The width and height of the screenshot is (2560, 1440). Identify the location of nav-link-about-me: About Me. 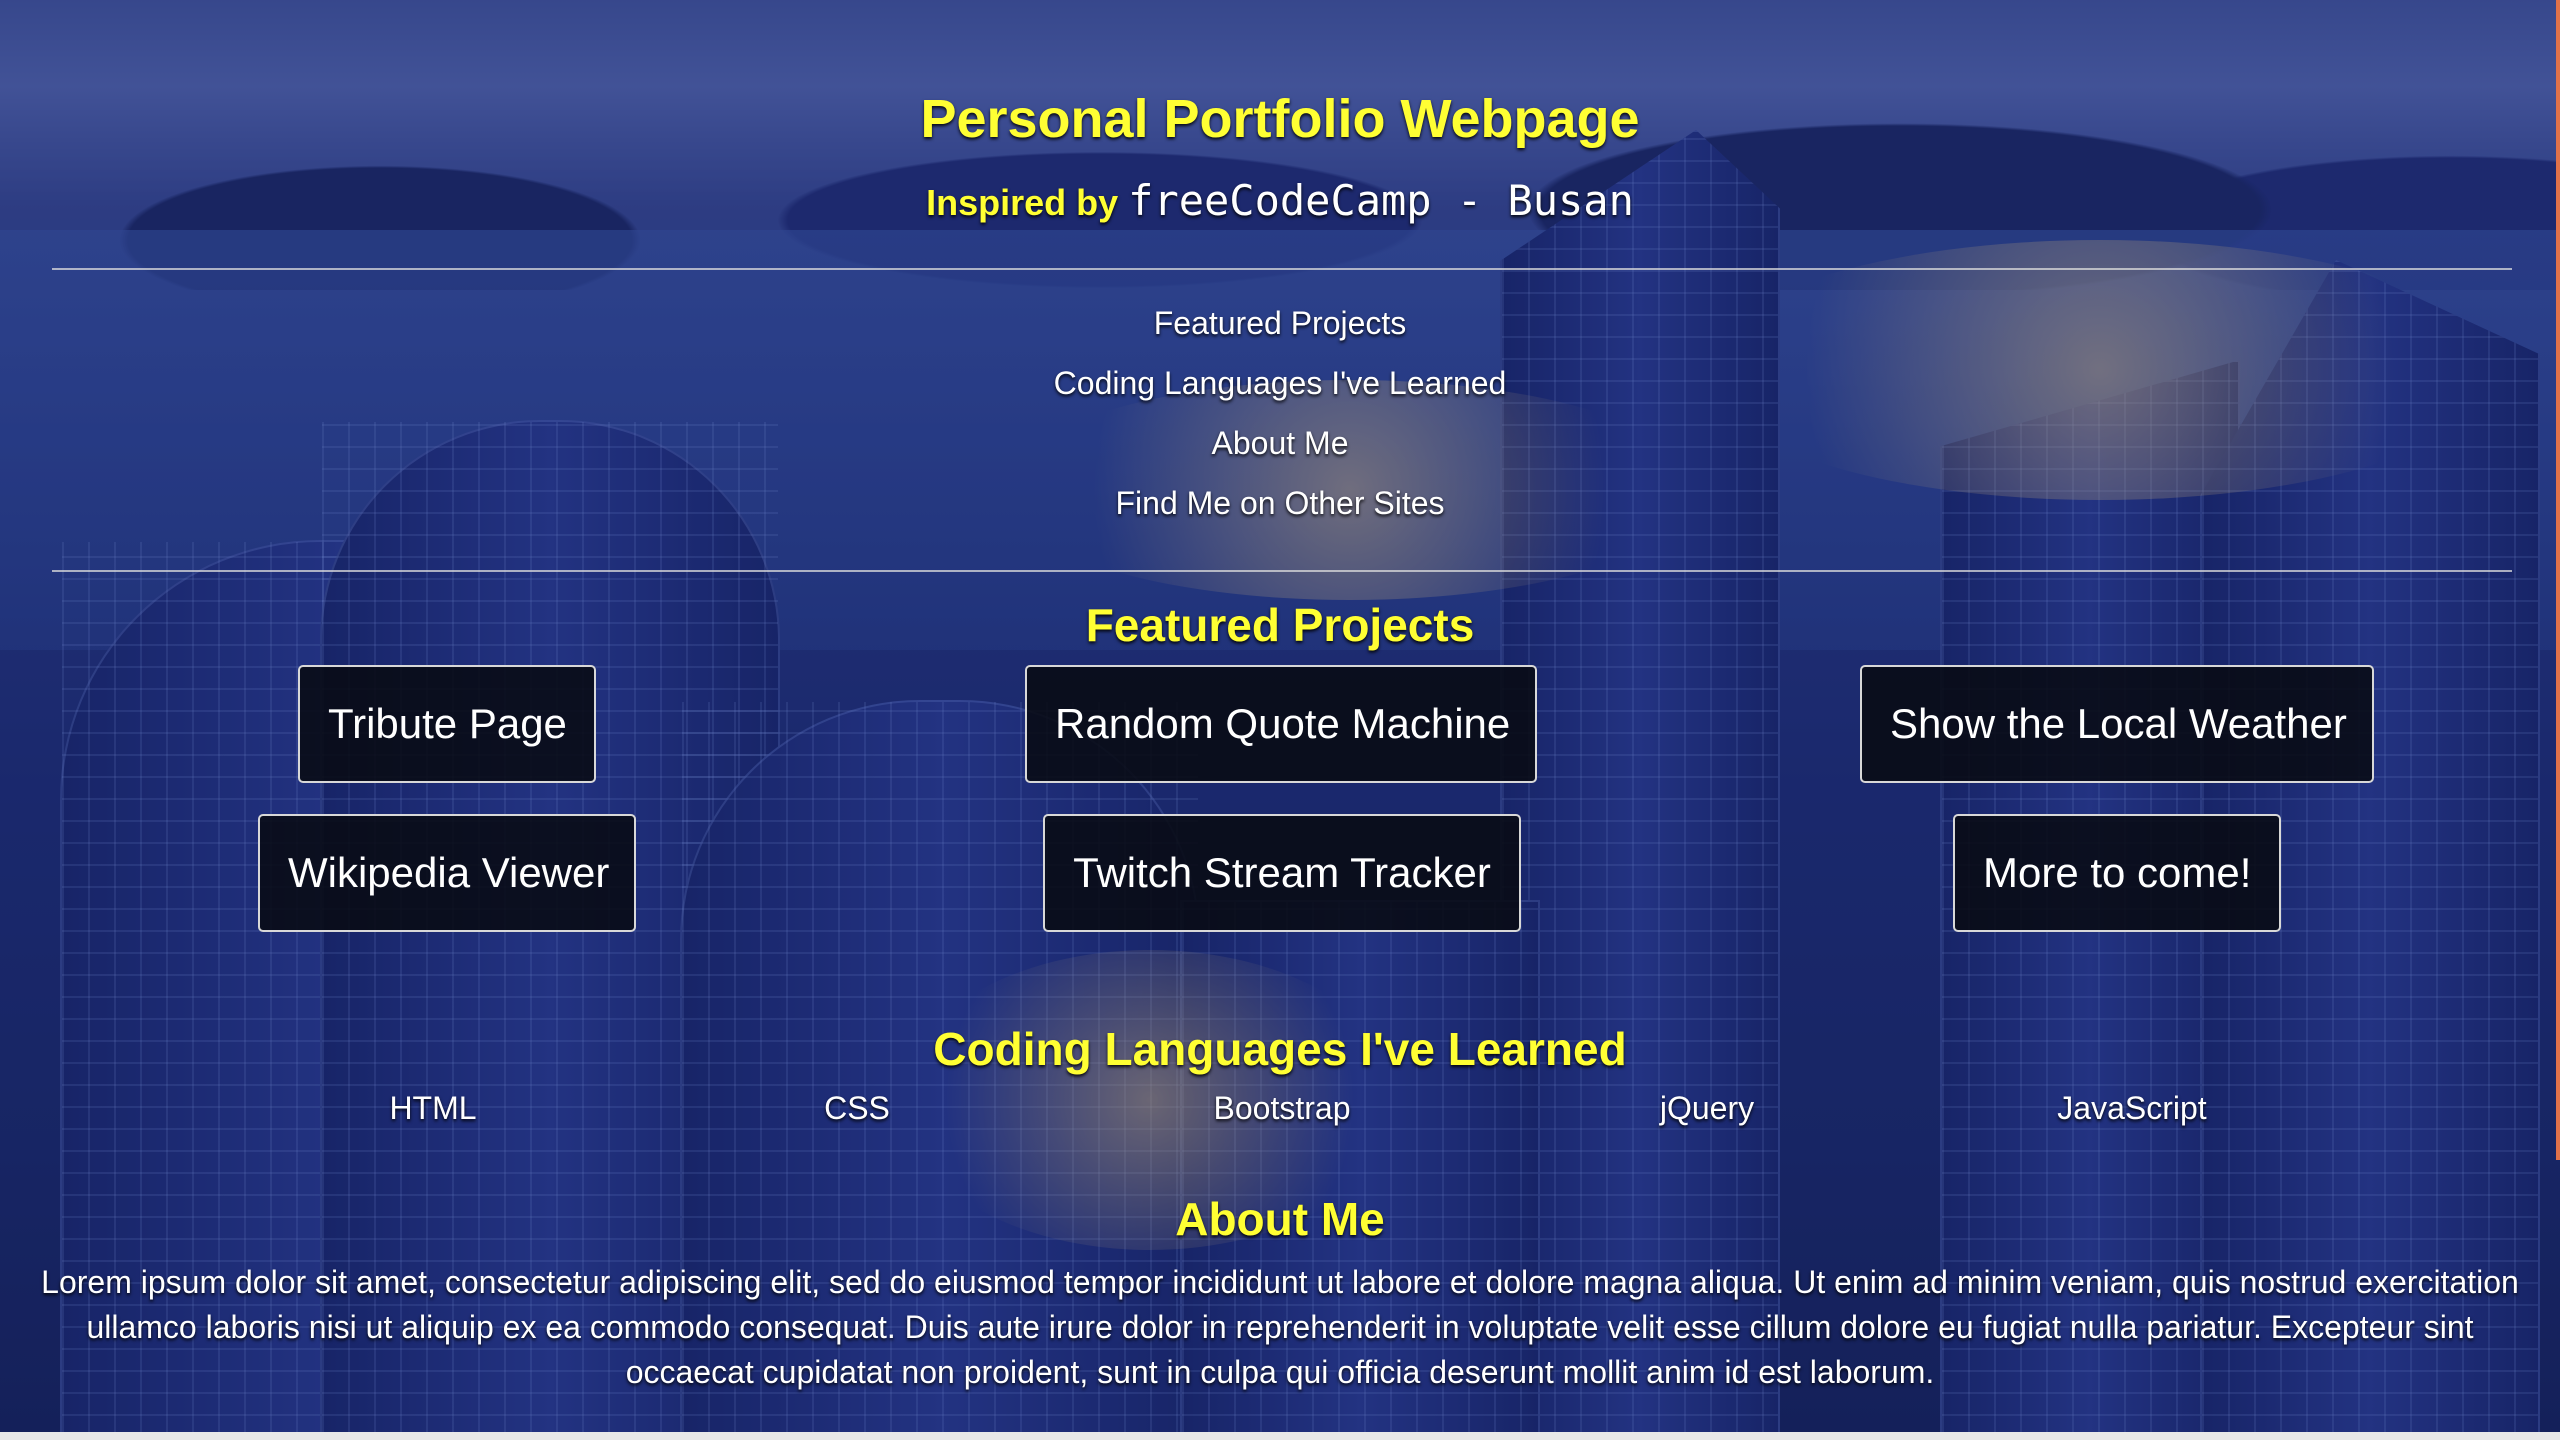
(1280, 450).